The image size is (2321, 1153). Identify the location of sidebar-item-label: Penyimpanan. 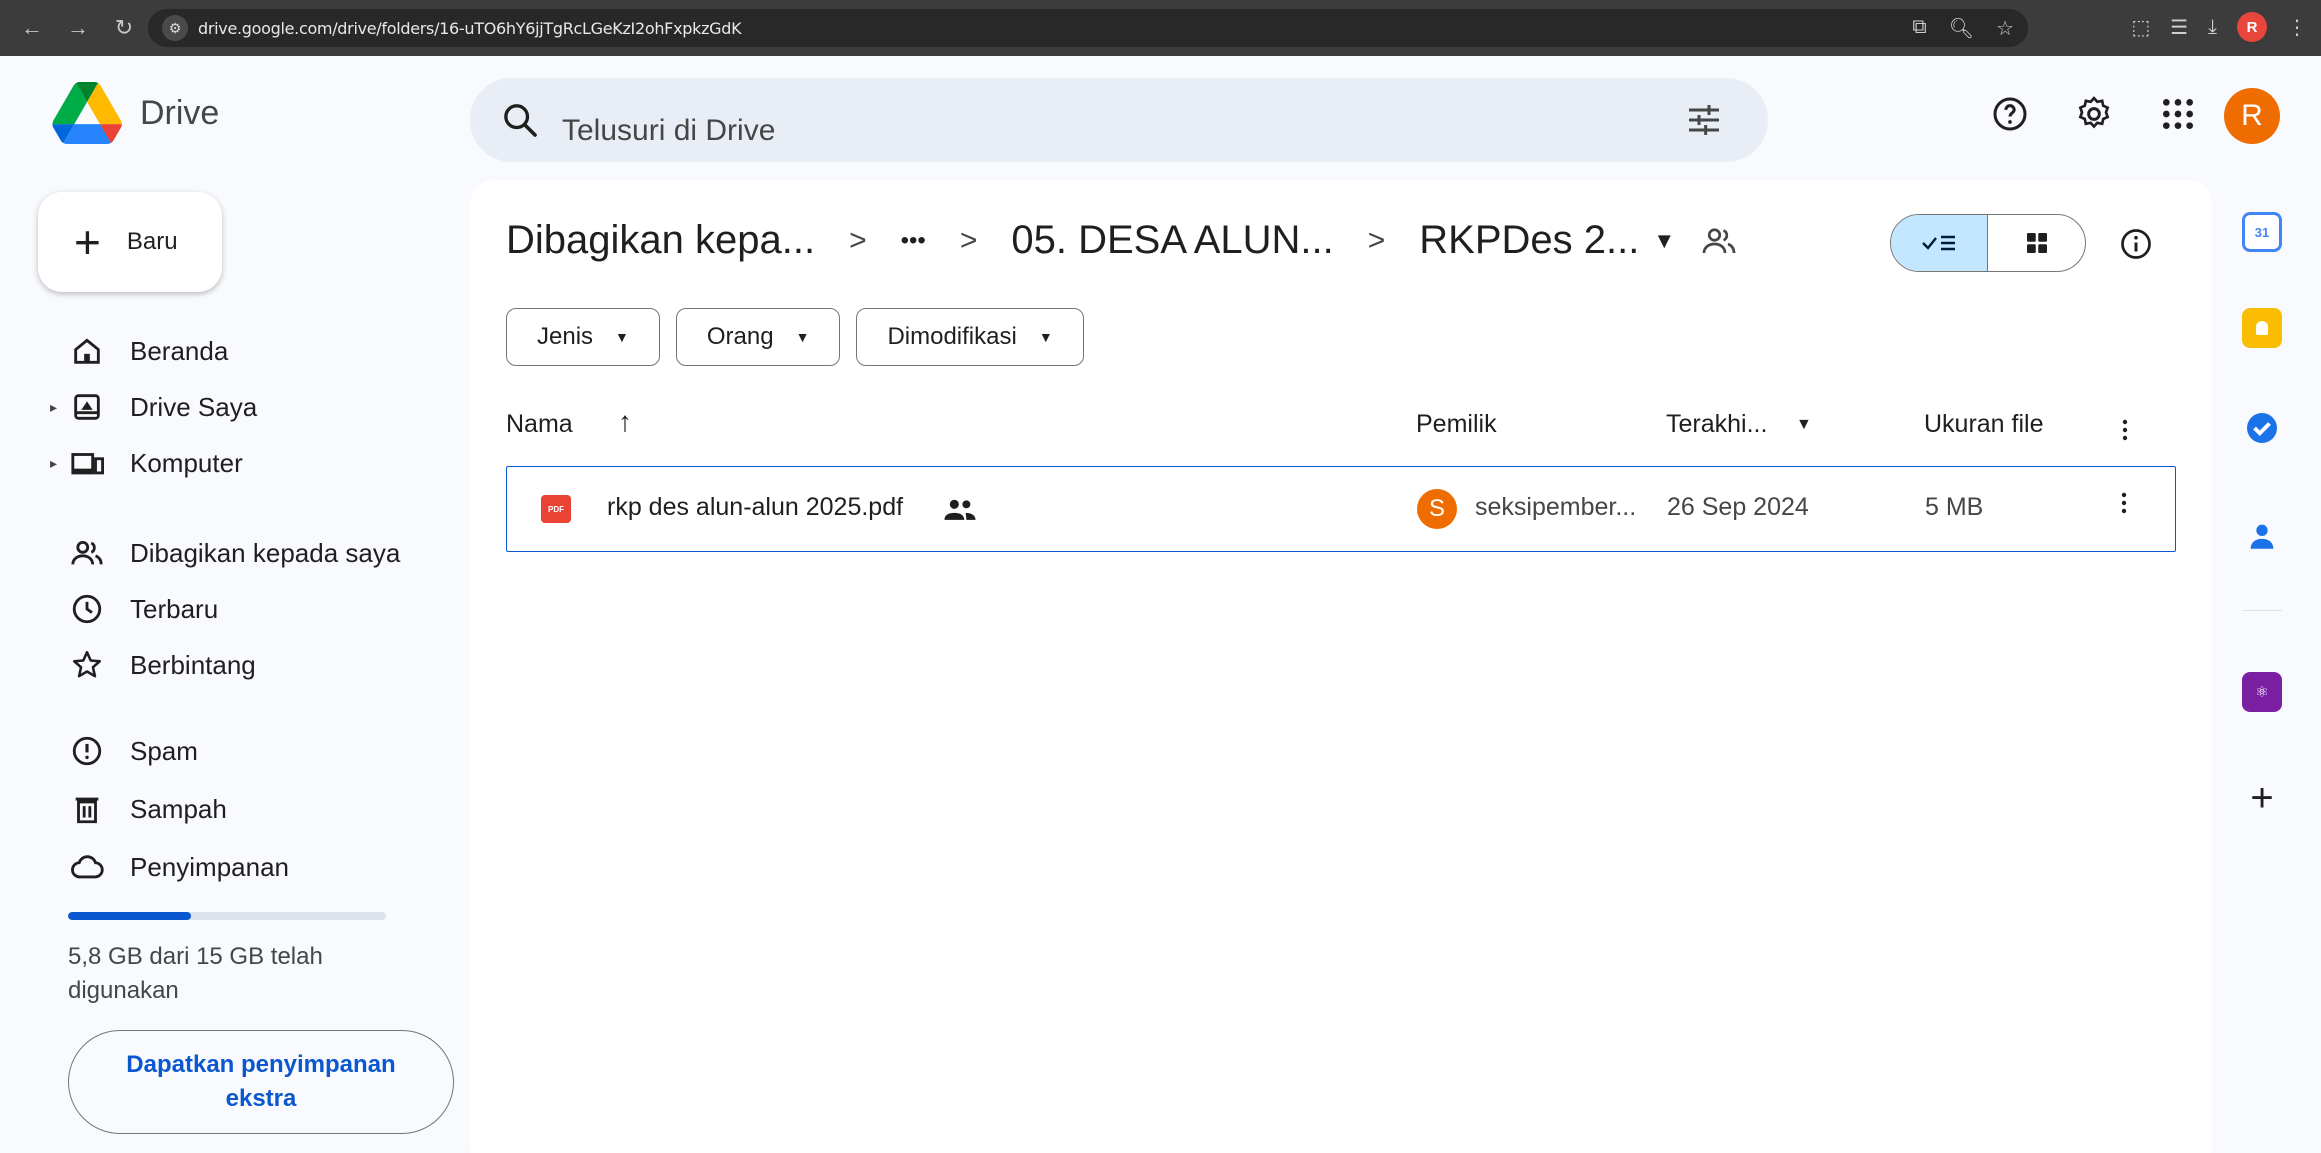
(209, 866).